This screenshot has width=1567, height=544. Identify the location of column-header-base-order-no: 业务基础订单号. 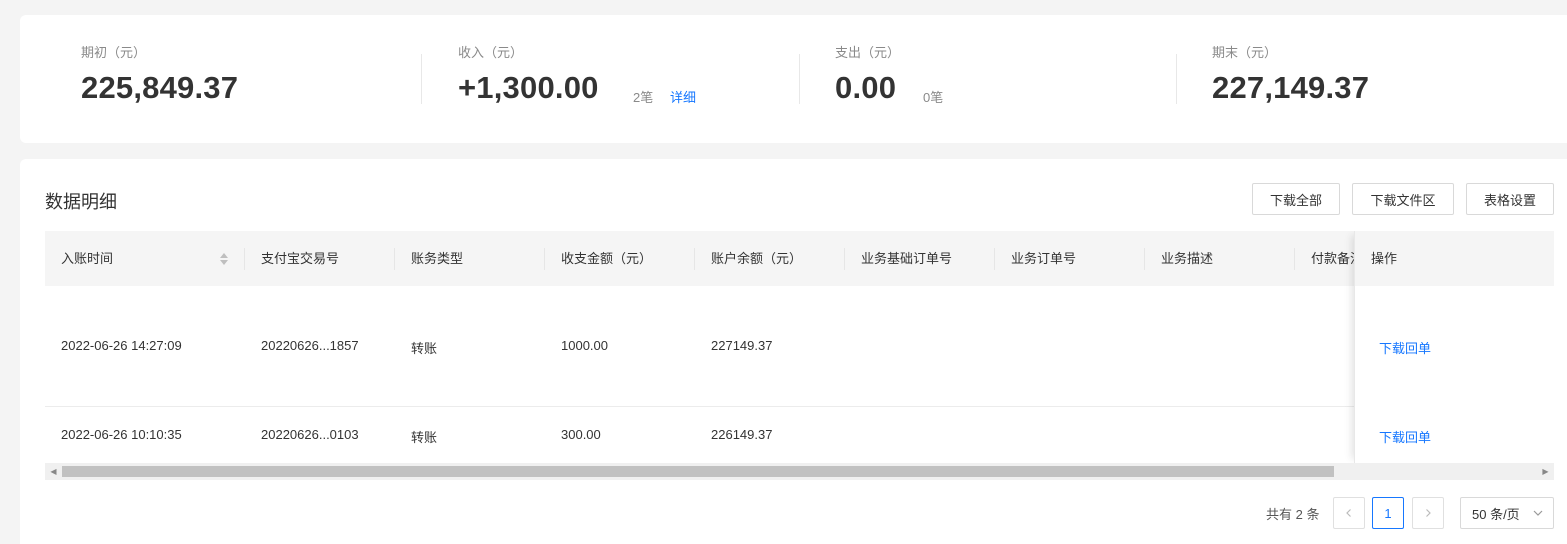
(907, 258).